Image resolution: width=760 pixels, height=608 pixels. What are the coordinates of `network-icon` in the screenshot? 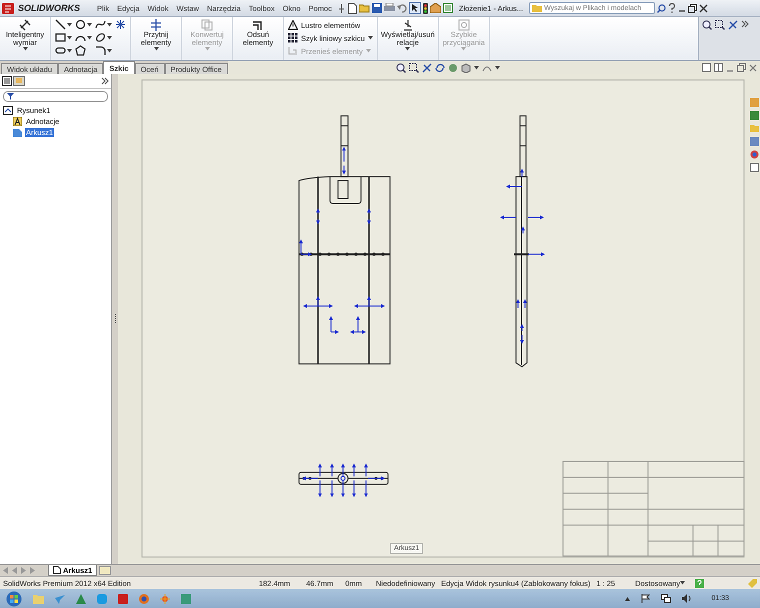 It's located at (666, 598).